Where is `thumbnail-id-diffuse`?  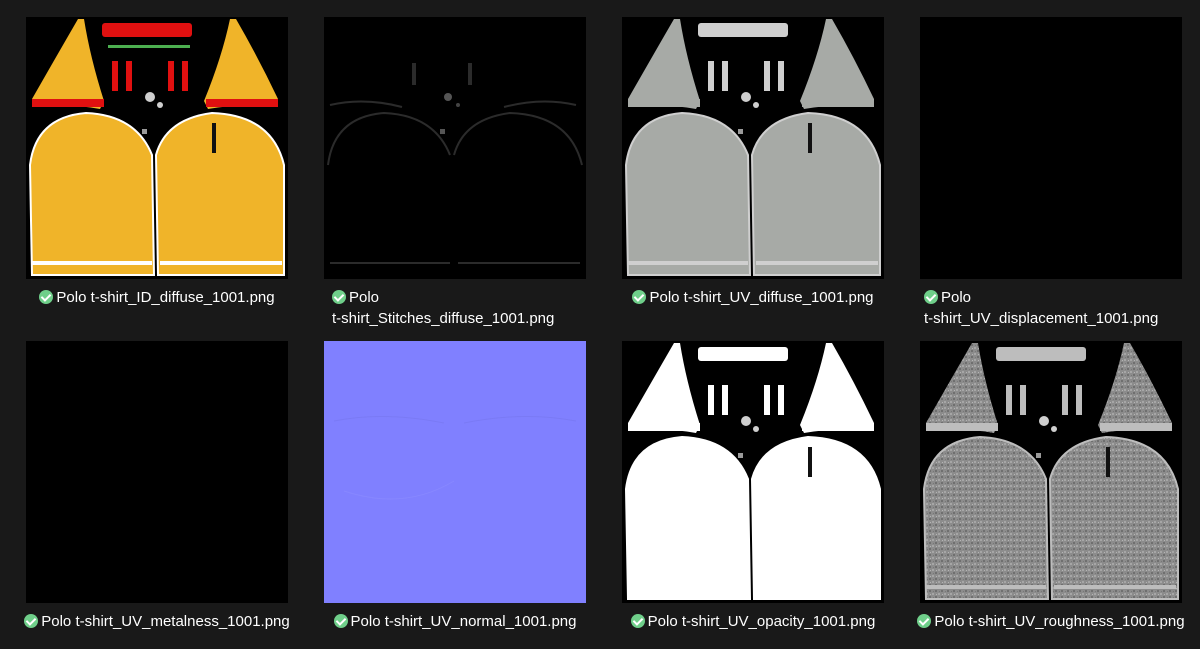 thumbnail-id-diffuse is located at coordinates (157, 148).